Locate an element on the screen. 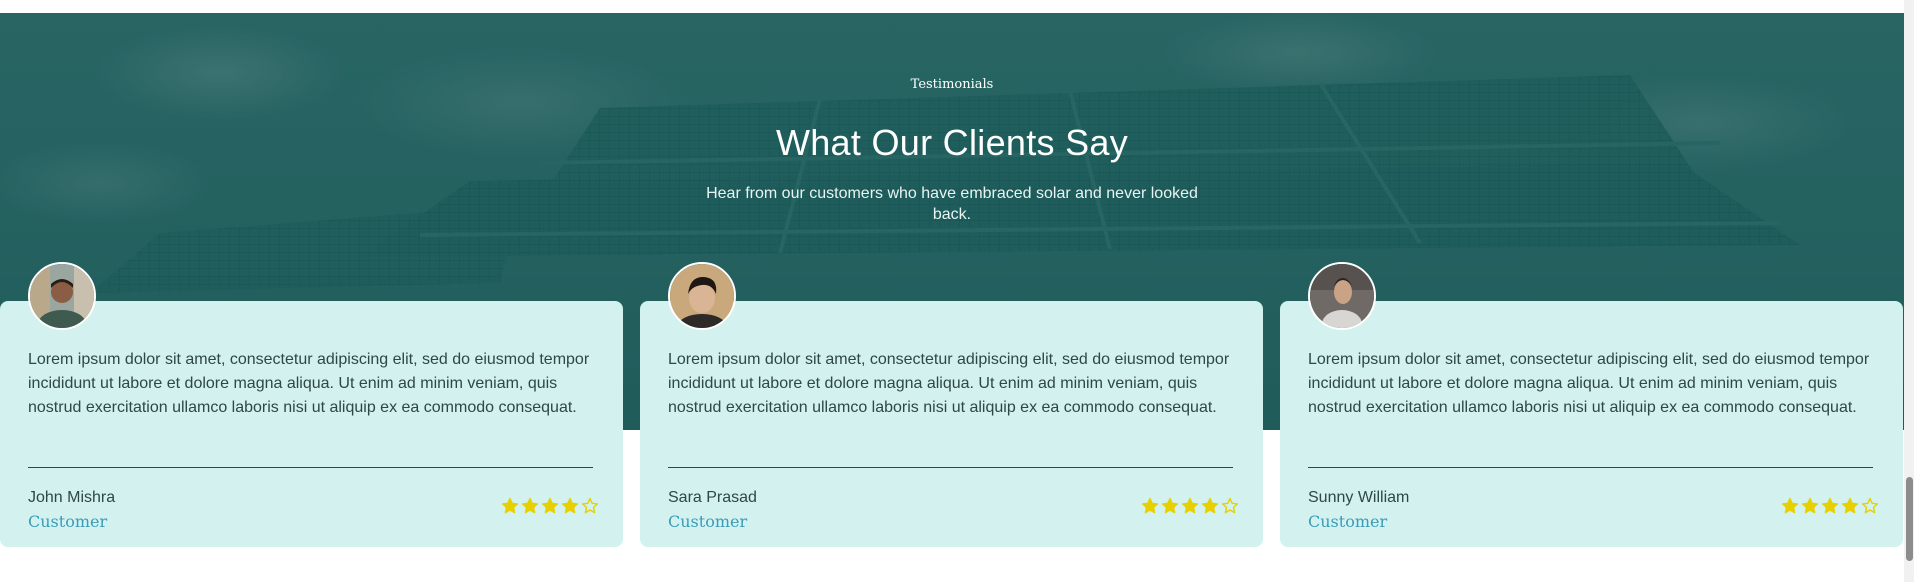  client-name: Sunny William is located at coordinates (1359, 497).